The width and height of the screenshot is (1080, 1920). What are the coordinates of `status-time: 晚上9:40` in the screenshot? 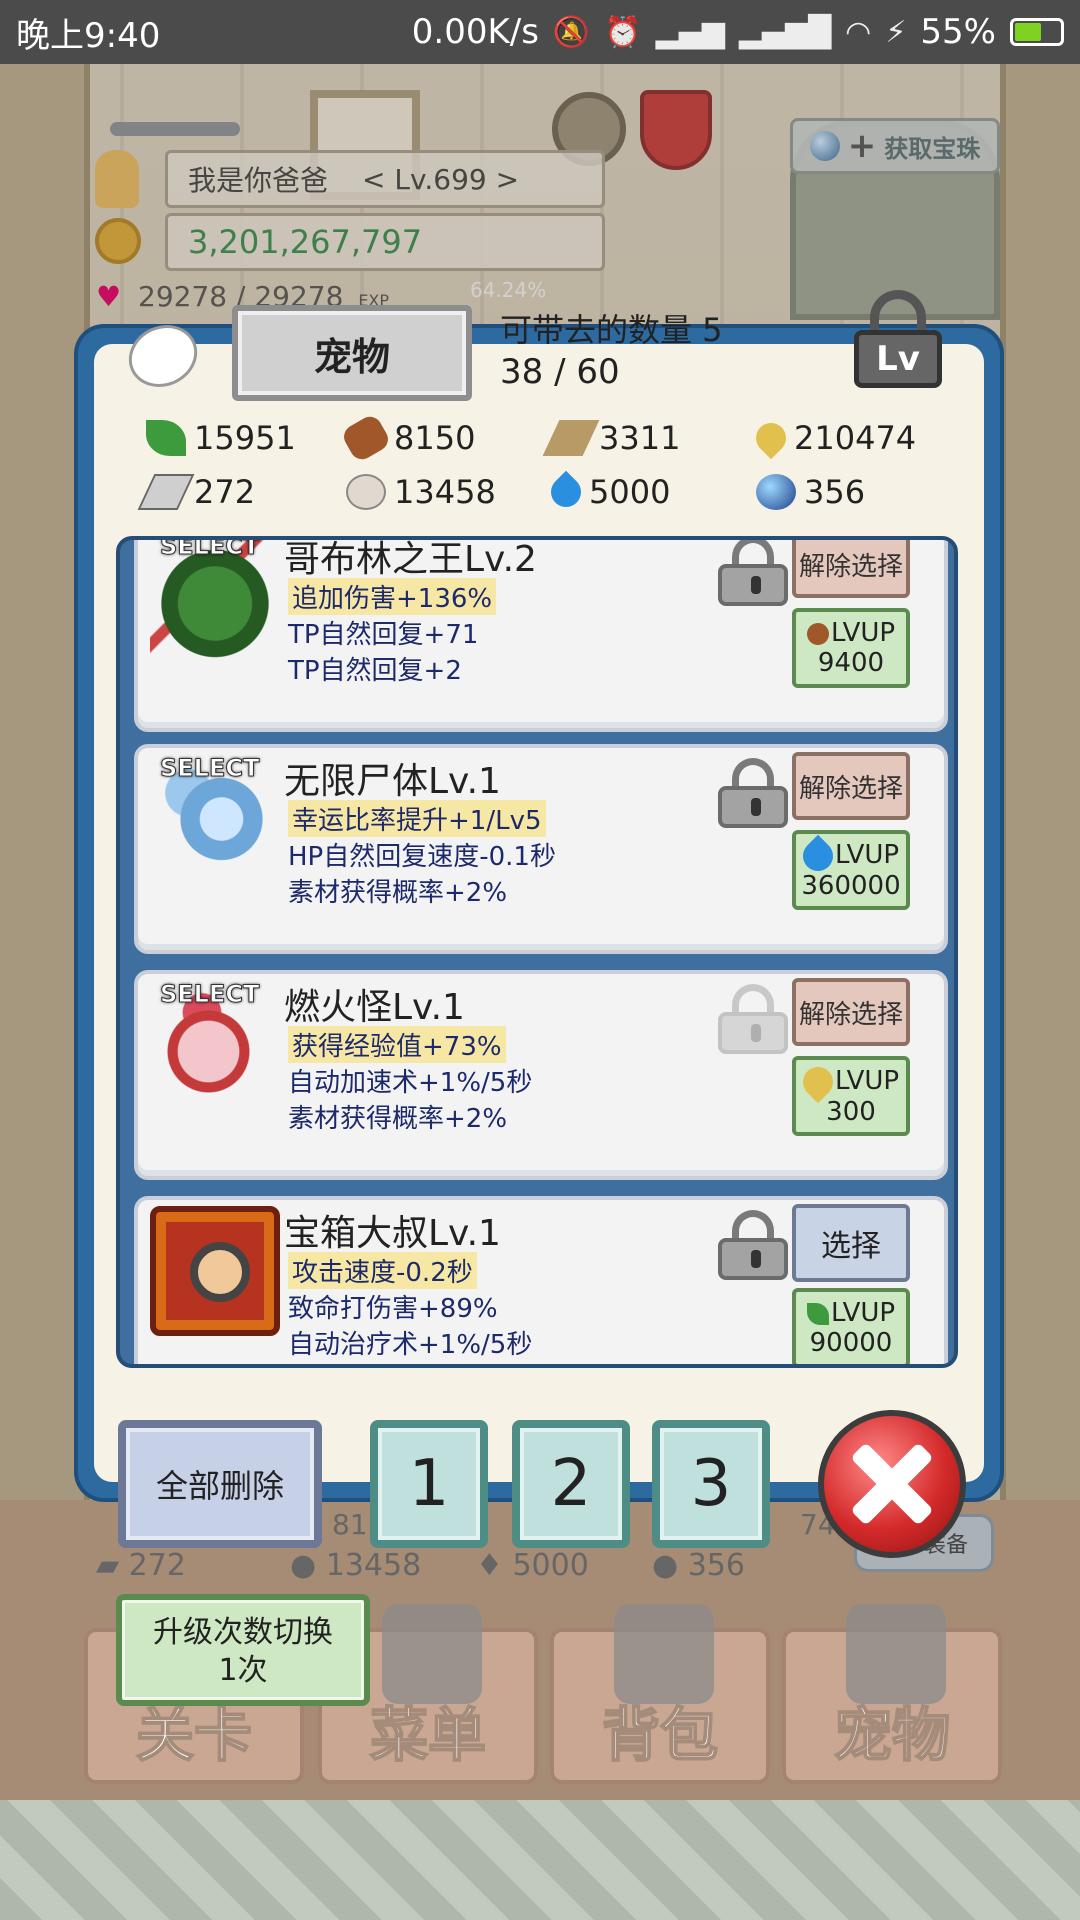 It's located at (88, 35).